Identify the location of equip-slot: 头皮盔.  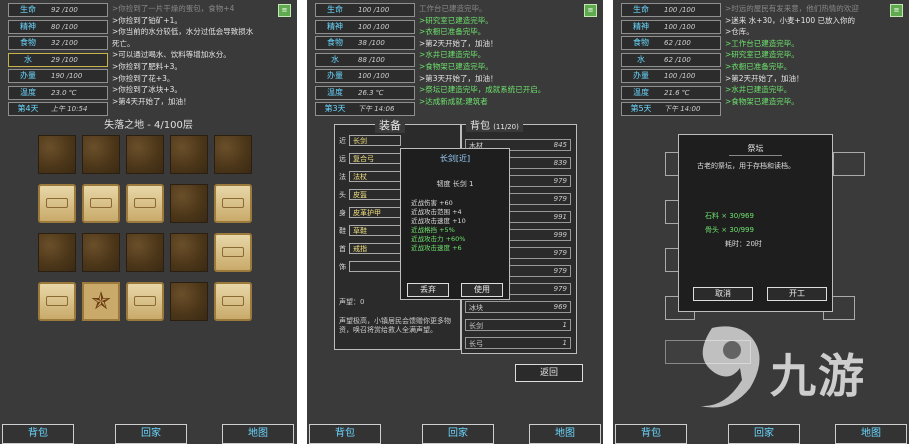
(370, 194).